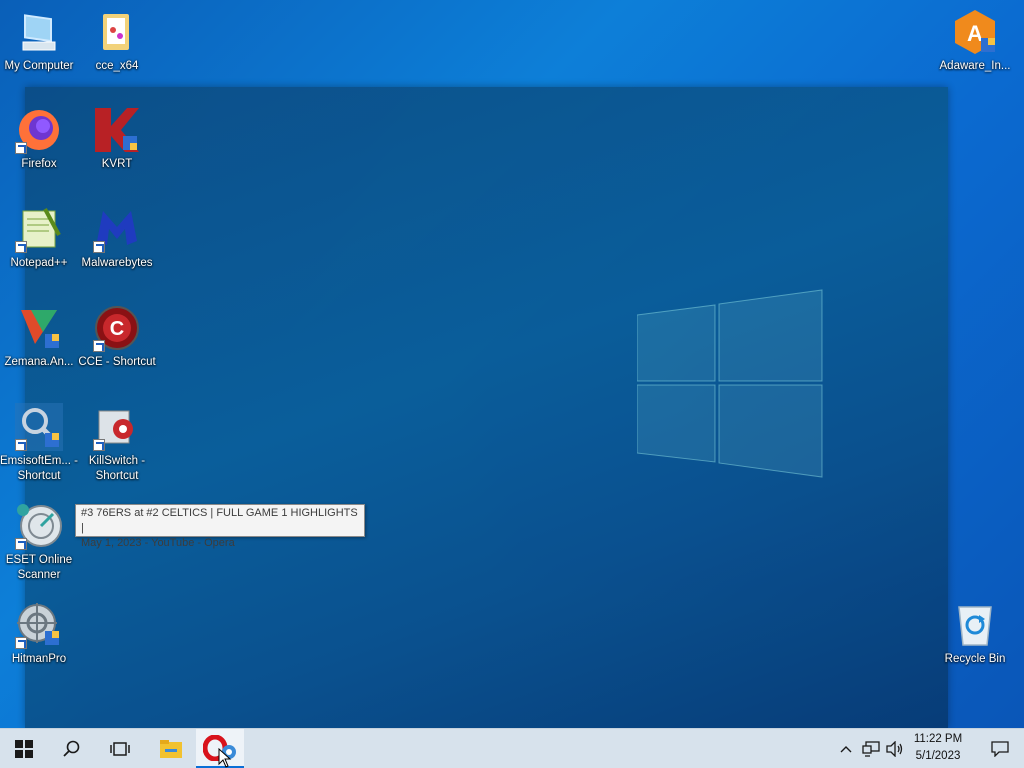  I want to click on zemana-icon, so click(39, 328).